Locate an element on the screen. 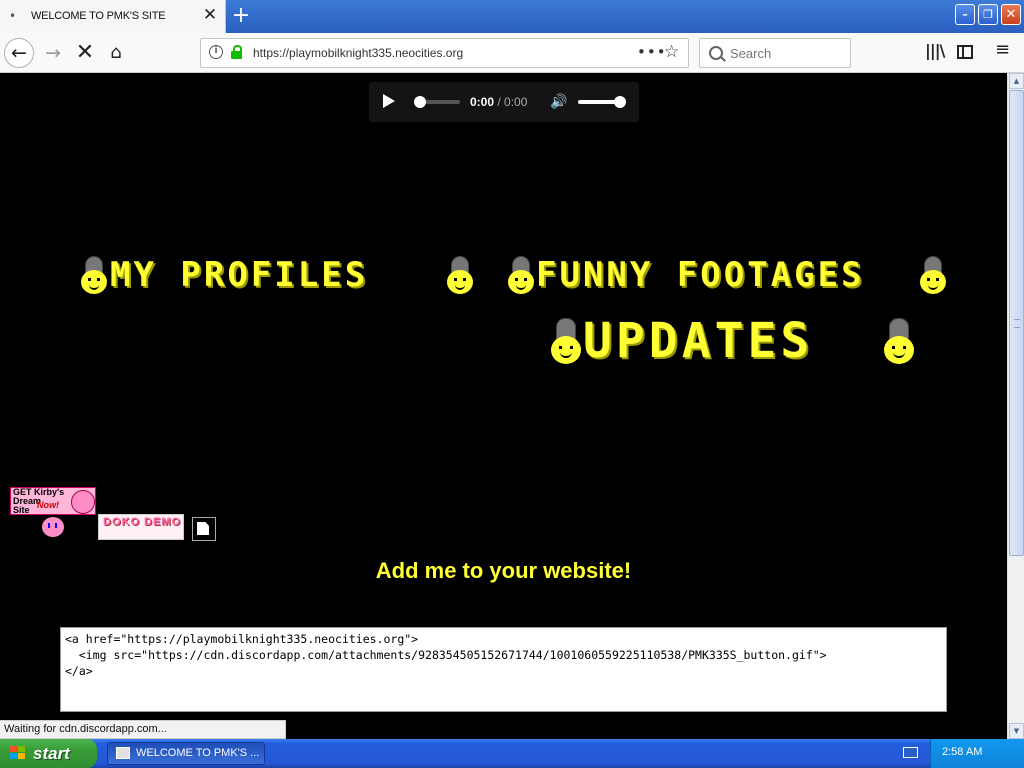 The image size is (1024, 768). audio-time-display: 0:00 / 0:00 is located at coordinates (498, 102).